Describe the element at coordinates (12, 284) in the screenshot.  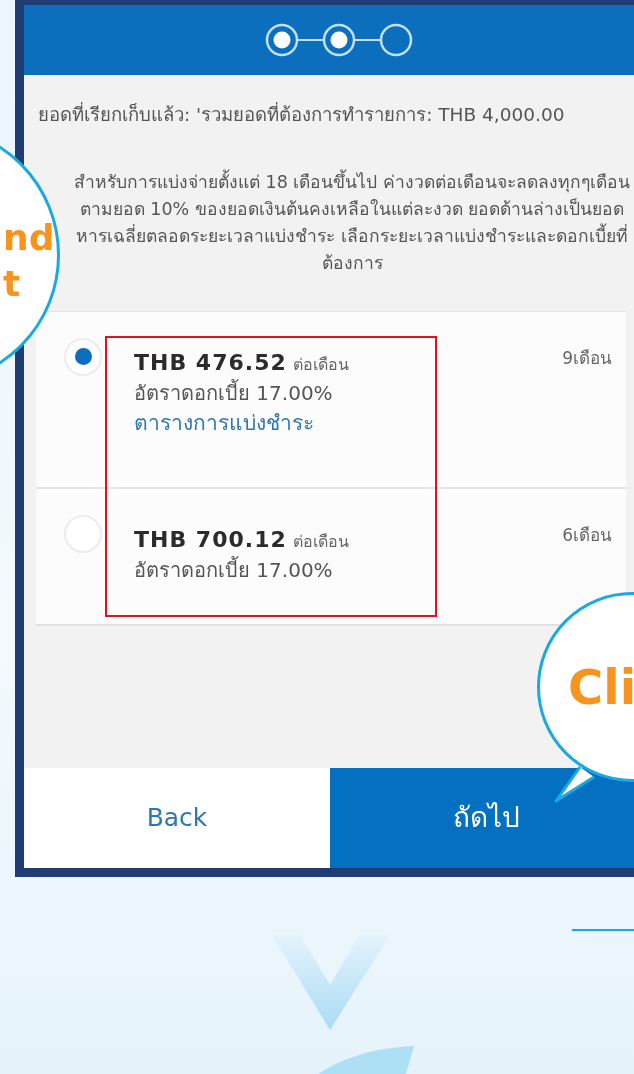
I see `callout-text: t` at that location.